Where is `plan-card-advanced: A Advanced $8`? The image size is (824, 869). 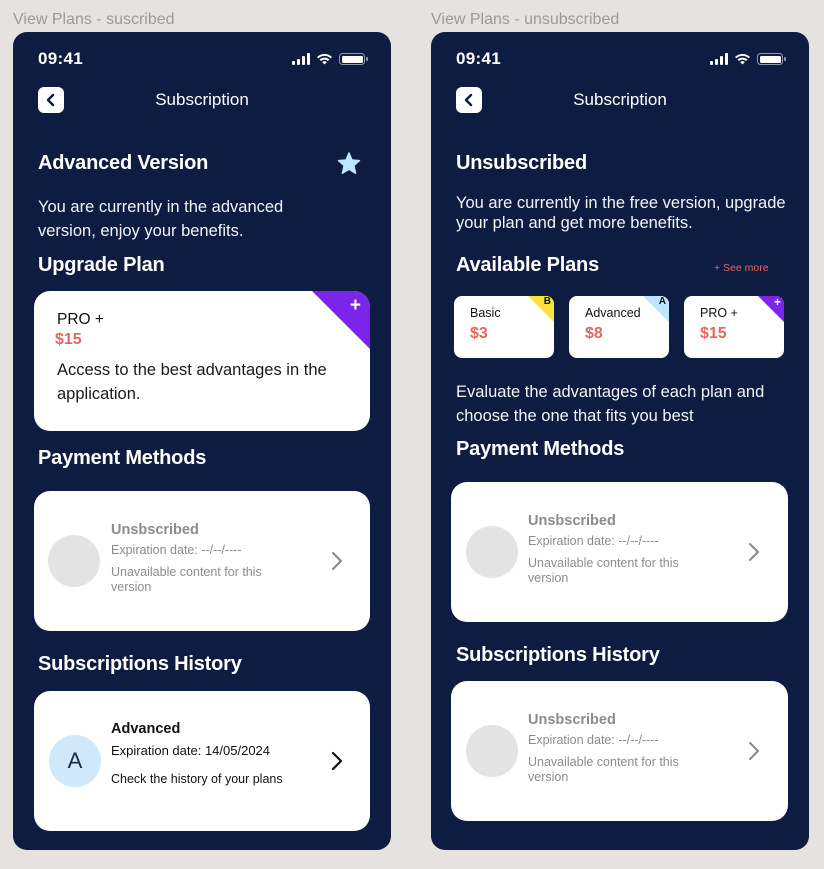 plan-card-advanced: A Advanced $8 is located at coordinates (619, 327).